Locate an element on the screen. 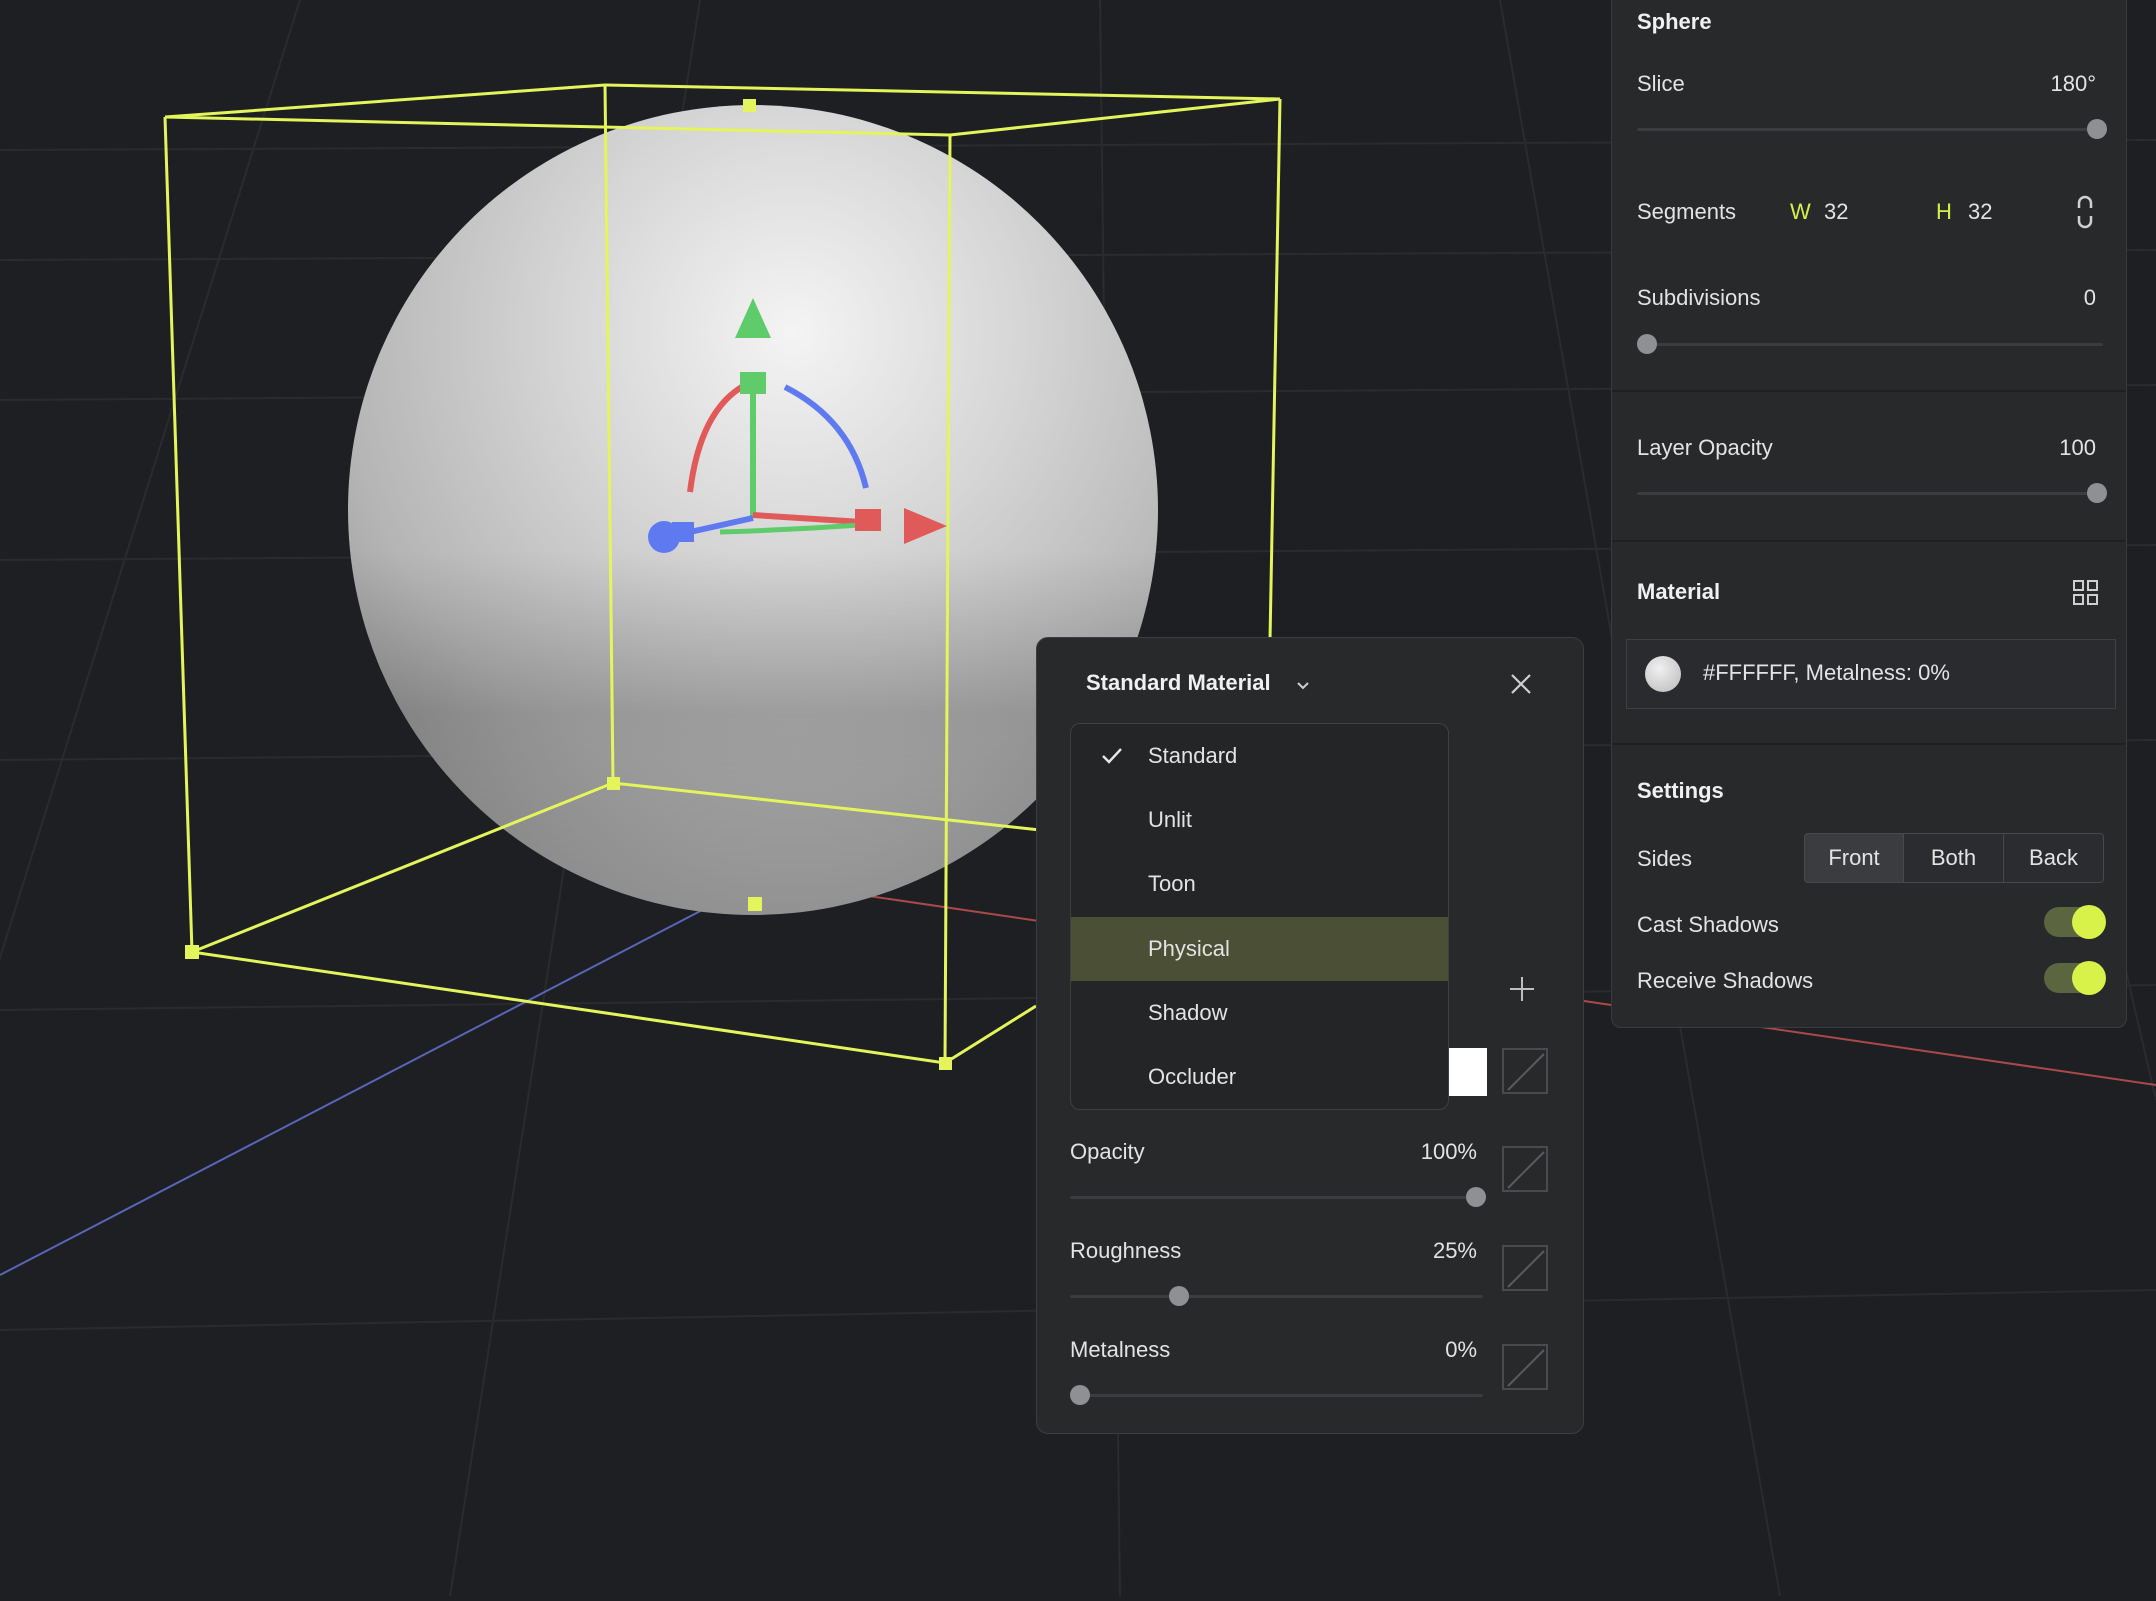 The height and width of the screenshot is (1601, 2156). opacity-slider-thumb is located at coordinates (1476, 1197).